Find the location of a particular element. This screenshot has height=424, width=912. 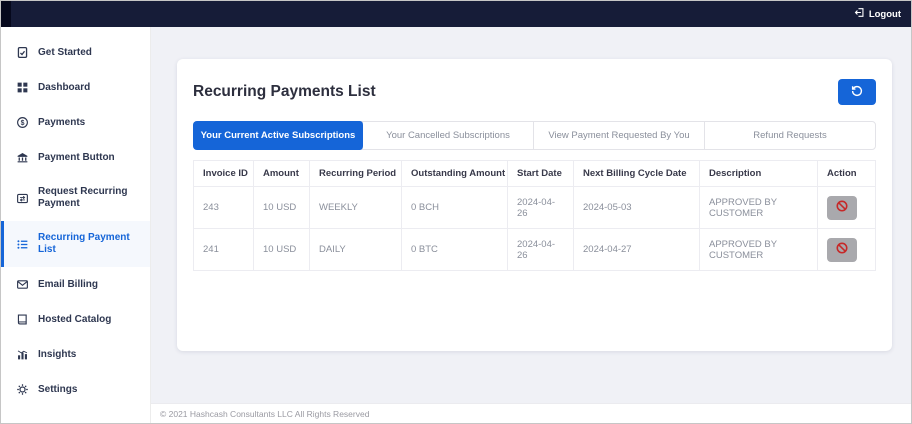

logo is located at coordinates (6, 14).